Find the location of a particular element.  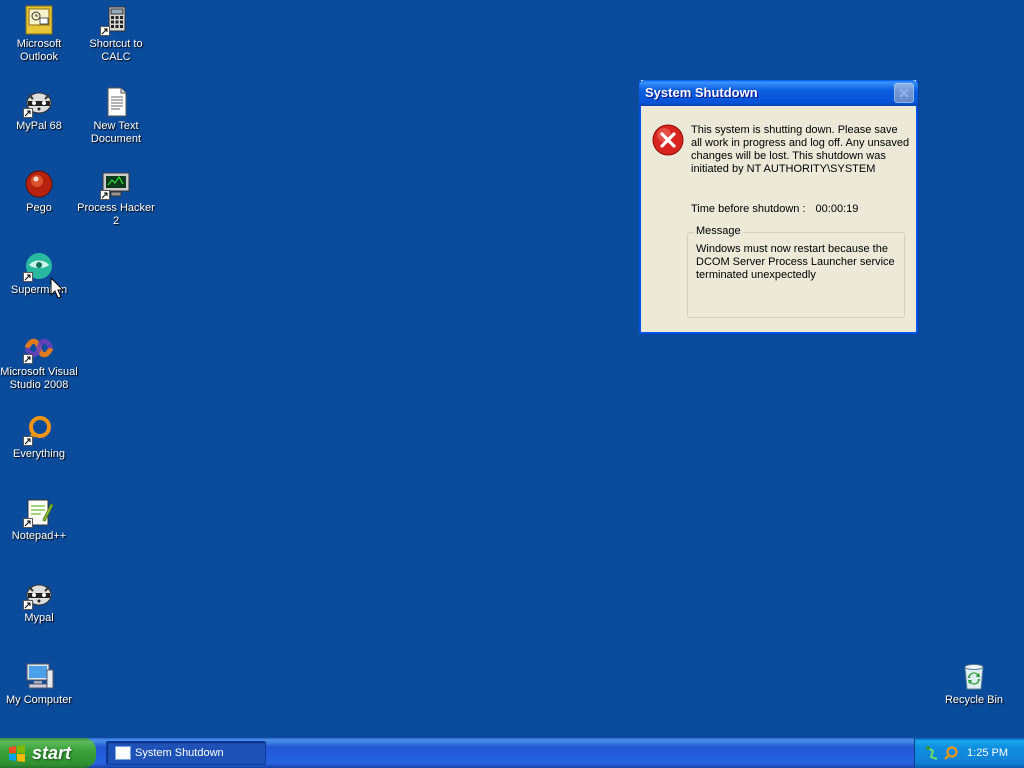

desktop-icon-label: MyPal 68 is located at coordinates (39, 126).